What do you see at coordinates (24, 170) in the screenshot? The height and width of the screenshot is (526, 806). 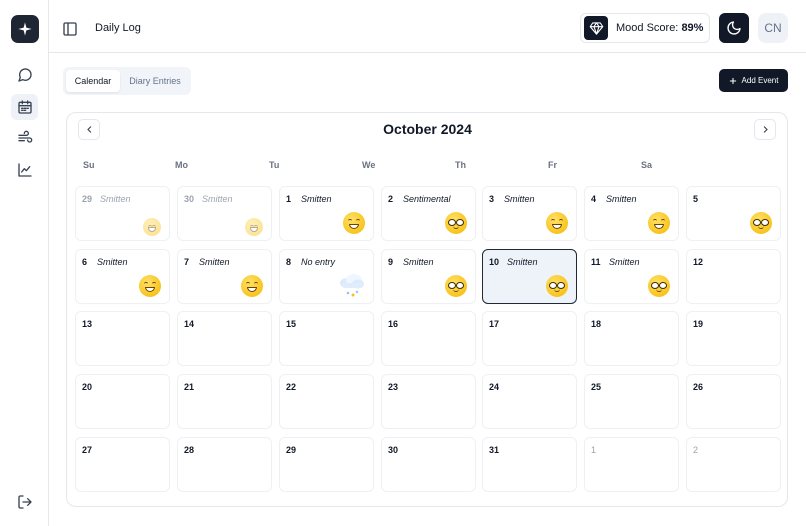 I see `sidebar-item-chart` at bounding box center [24, 170].